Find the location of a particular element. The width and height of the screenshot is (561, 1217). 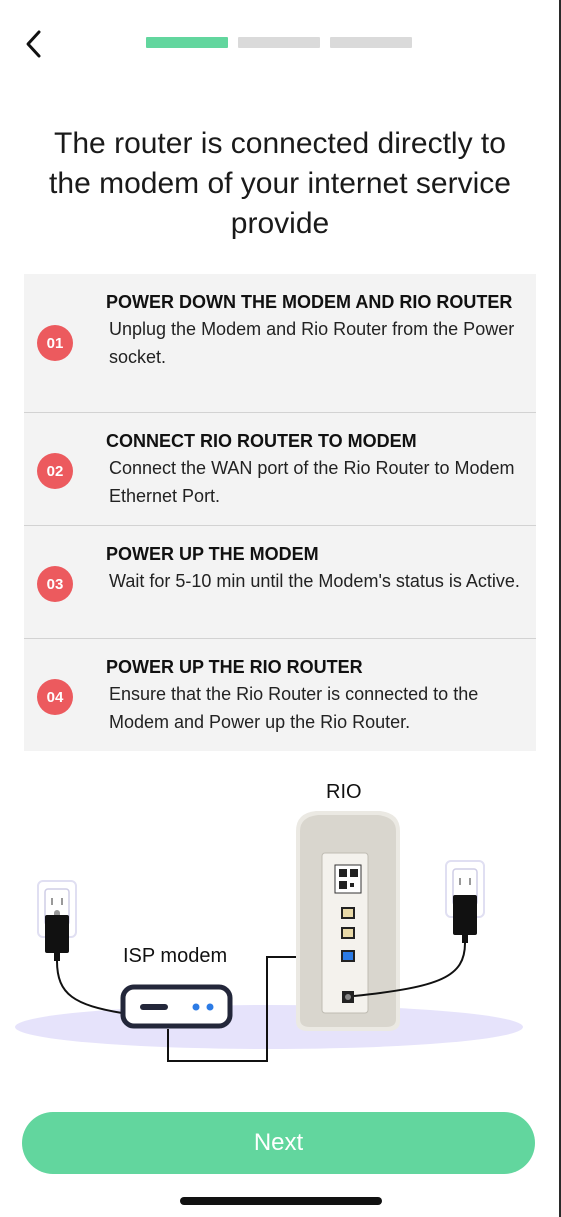

modem-label: ISP modem is located at coordinates (175, 956).